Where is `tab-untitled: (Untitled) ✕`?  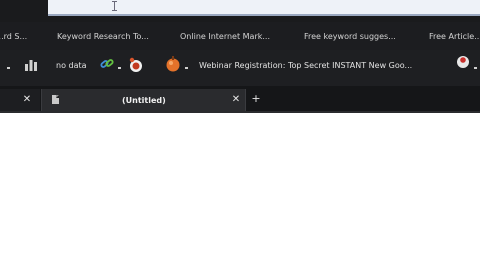
tab-untitled: (Untitled) ✕ is located at coordinates (143, 100).